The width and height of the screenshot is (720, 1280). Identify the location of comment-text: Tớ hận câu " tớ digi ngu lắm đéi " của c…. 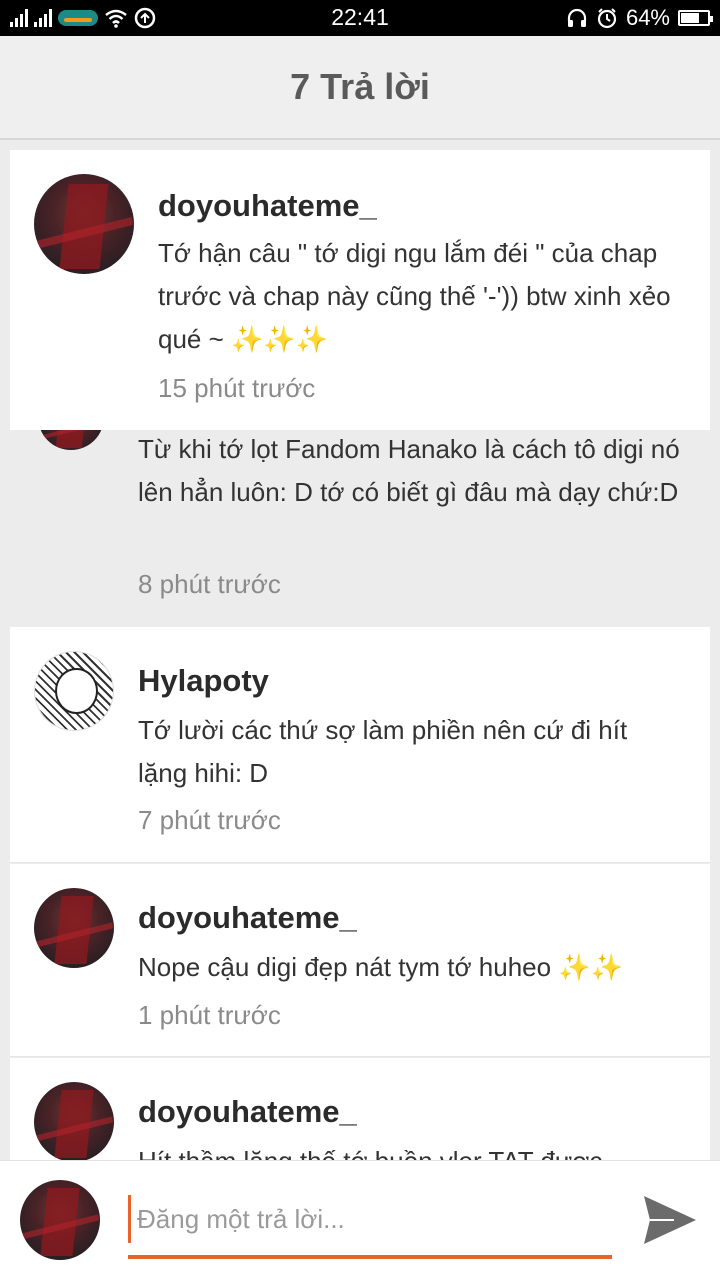
(414, 296).